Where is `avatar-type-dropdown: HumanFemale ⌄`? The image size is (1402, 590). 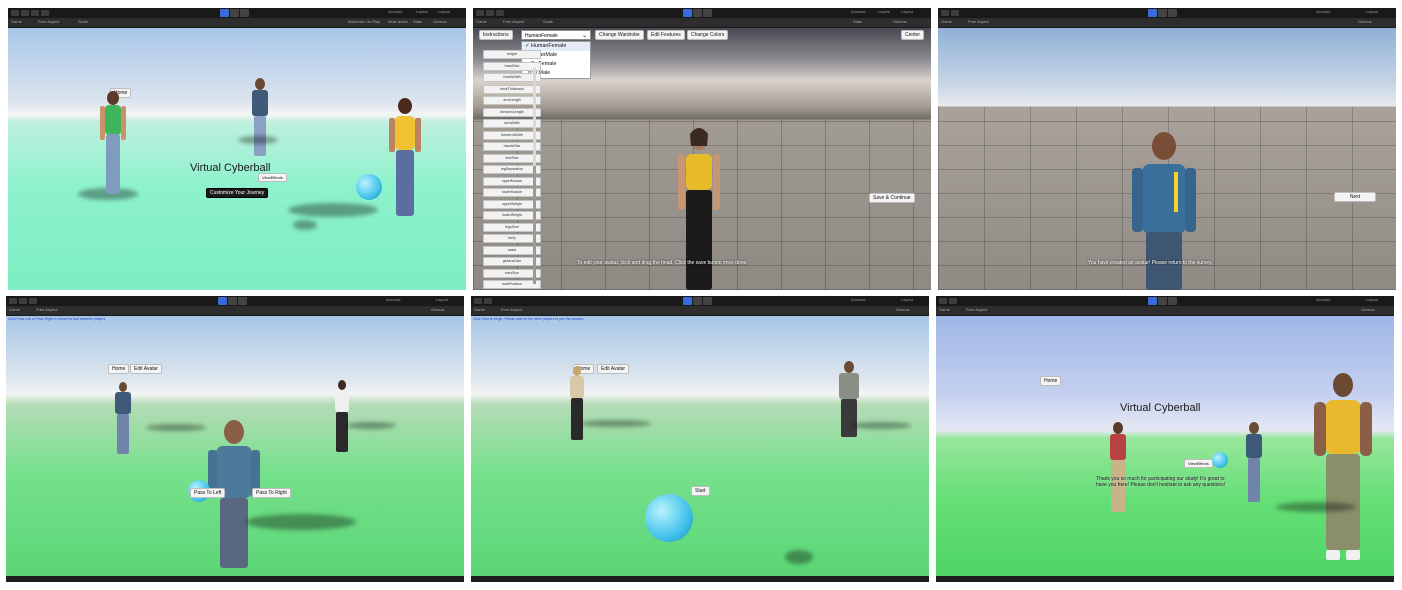
avatar-type-dropdown: HumanFemale ⌄ is located at coordinates (556, 35).